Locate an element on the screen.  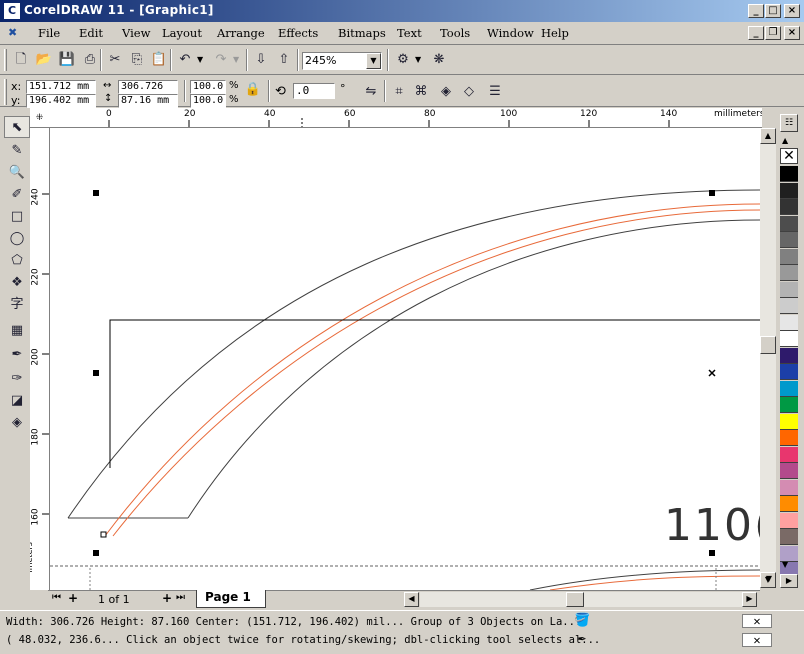
menu-edit: Edit is located at coordinates (91, 33).